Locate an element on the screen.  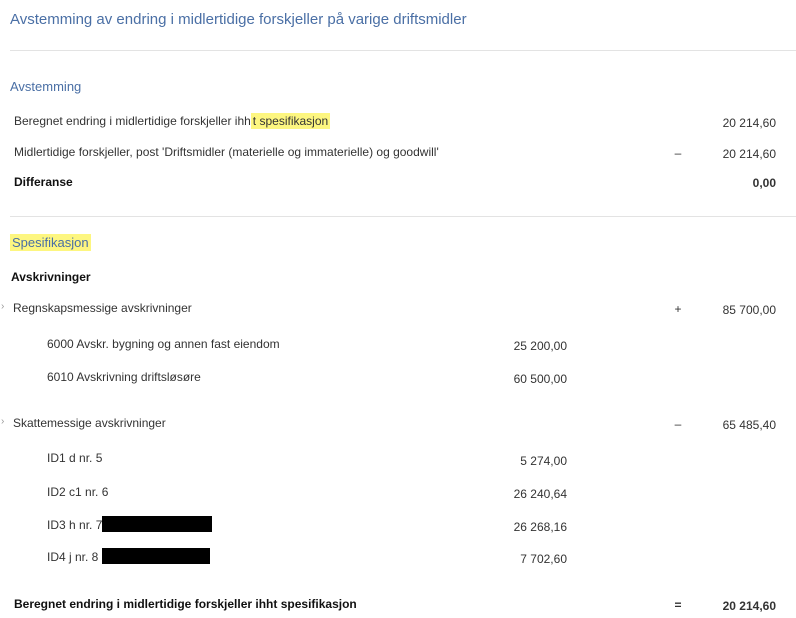
reconciliation-value-post: 20 214,60 is located at coordinates (749, 154).